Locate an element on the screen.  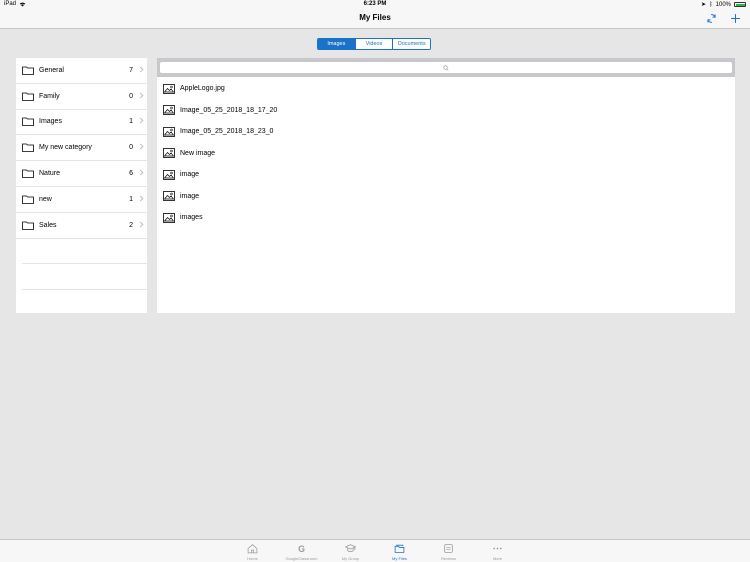
search-input is located at coordinates (446, 67).